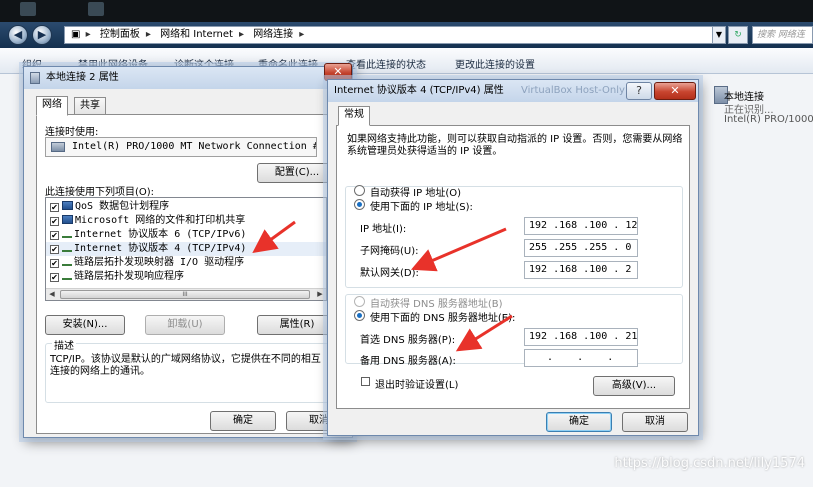 This screenshot has width=813, height=487. I want to click on ip-address-label: IP 地址(I):, so click(383, 229).